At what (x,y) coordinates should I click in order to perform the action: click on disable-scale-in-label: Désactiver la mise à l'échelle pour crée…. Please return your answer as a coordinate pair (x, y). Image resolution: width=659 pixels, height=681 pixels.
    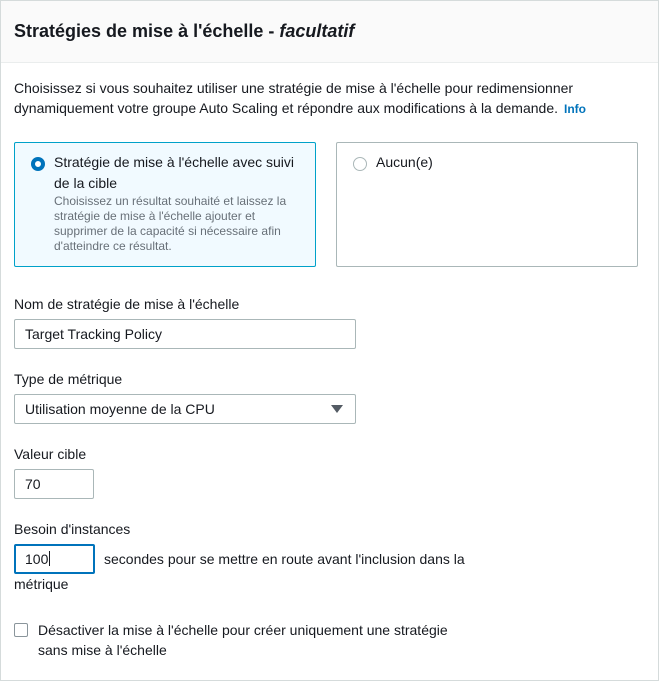
    Looking at the image, I should click on (258, 640).